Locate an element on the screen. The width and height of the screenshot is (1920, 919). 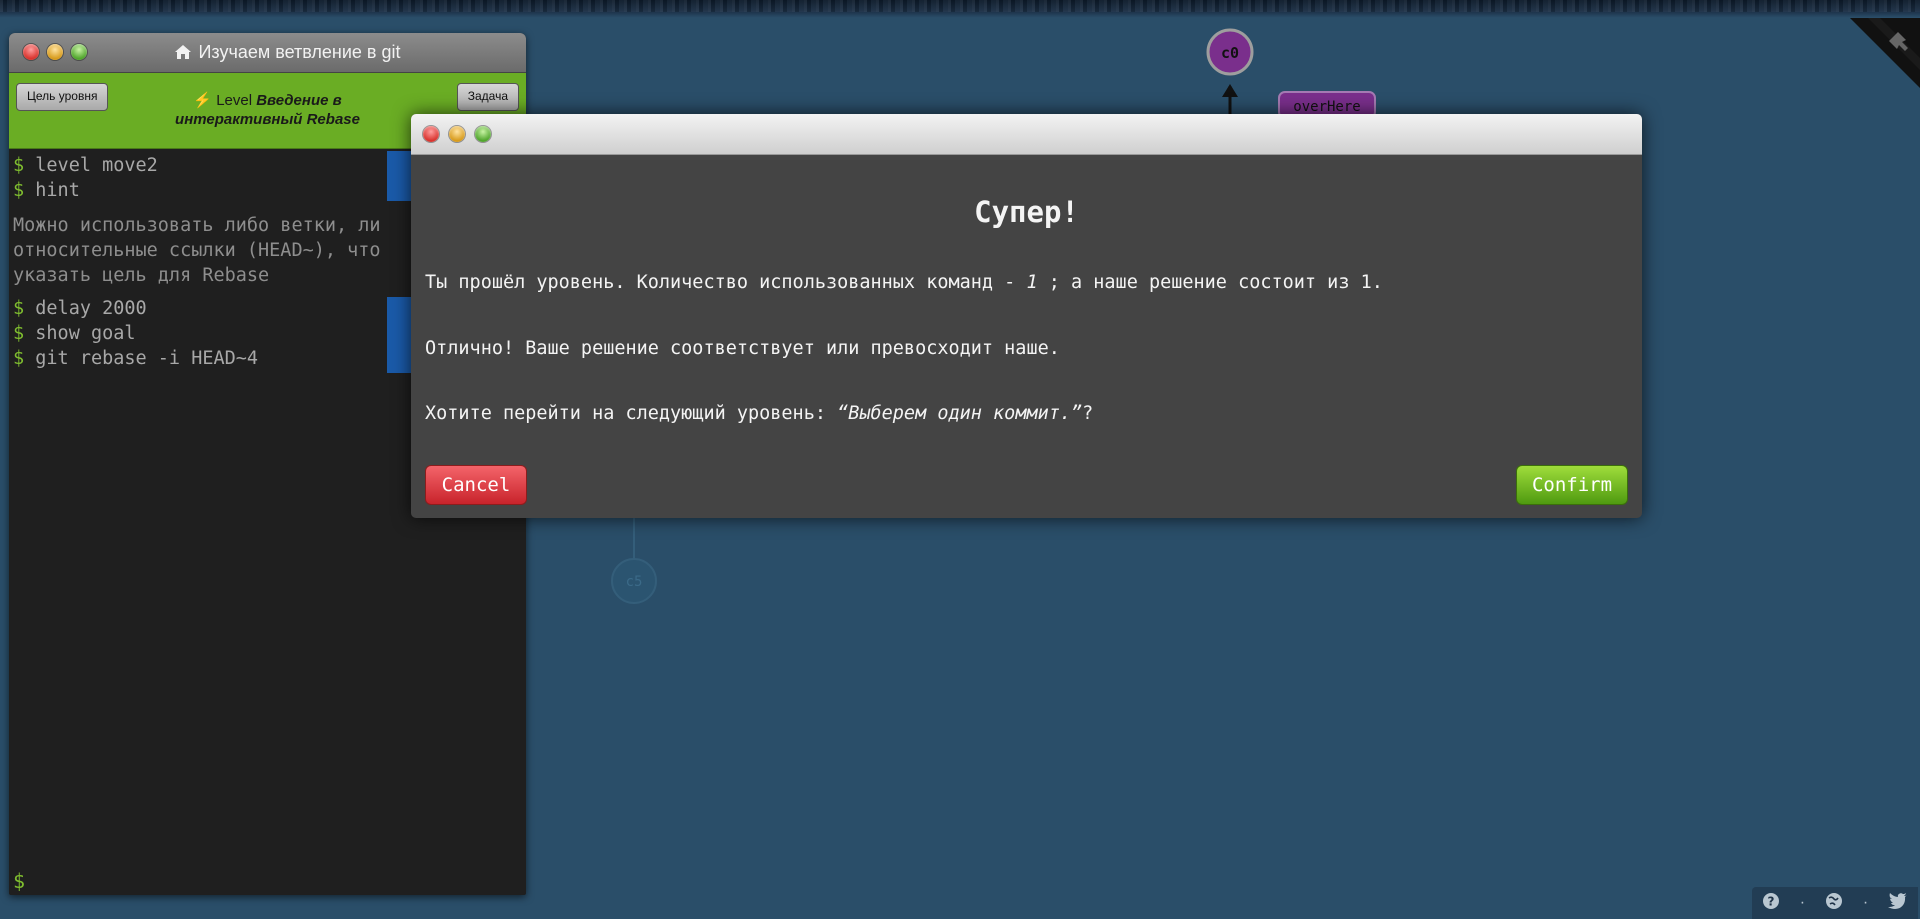
commands-used: 1 is located at coordinates (1032, 282).